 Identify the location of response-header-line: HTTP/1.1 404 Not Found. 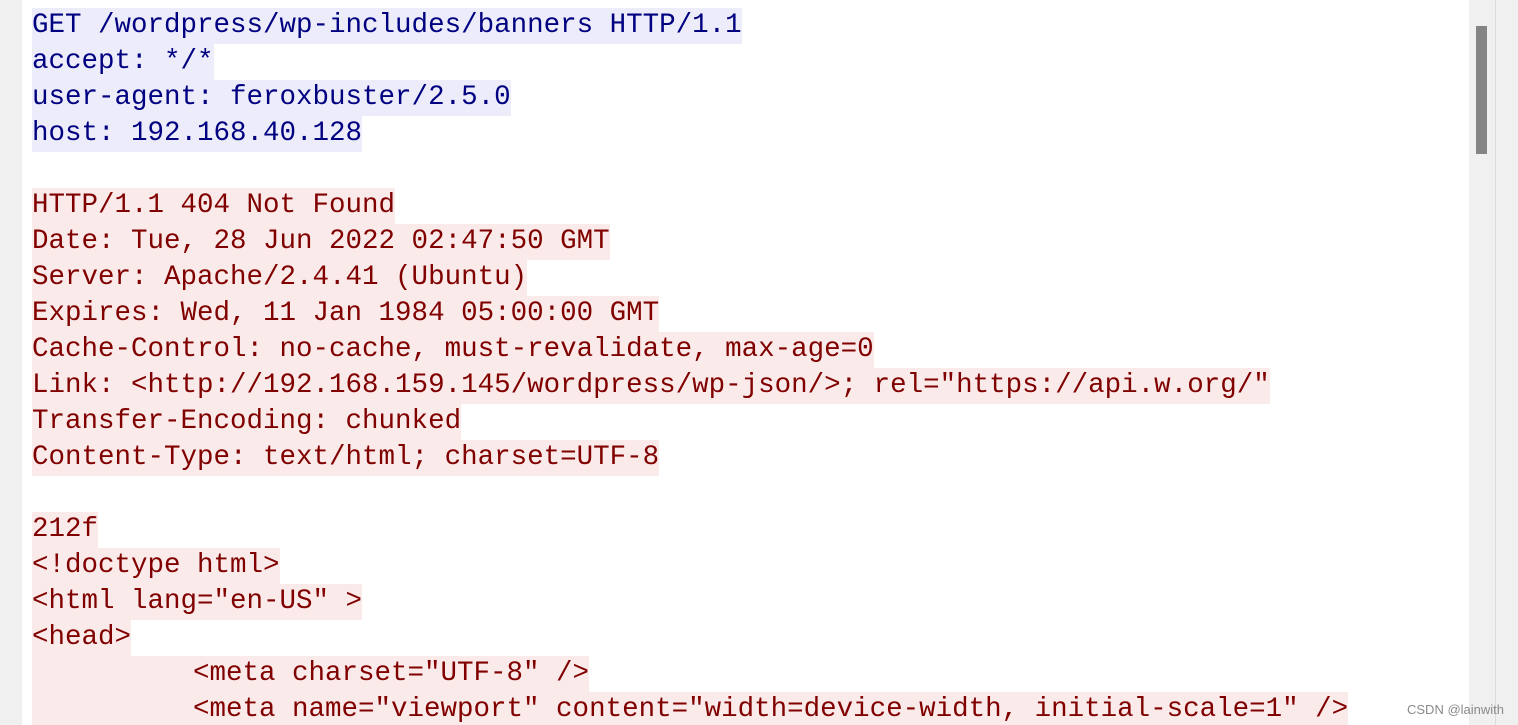
(690, 206).